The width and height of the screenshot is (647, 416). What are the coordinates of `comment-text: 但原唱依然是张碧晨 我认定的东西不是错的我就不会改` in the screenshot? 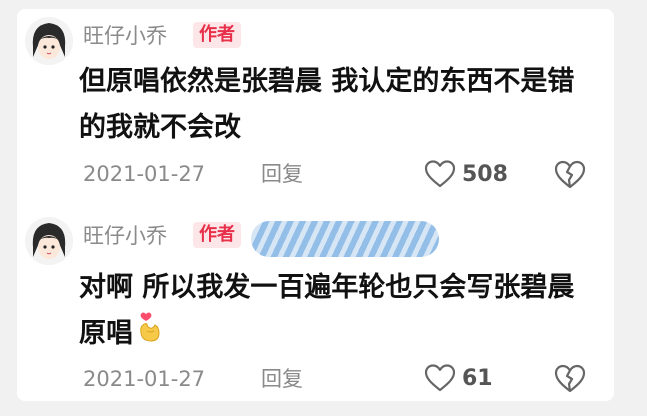 It's located at (327, 104).